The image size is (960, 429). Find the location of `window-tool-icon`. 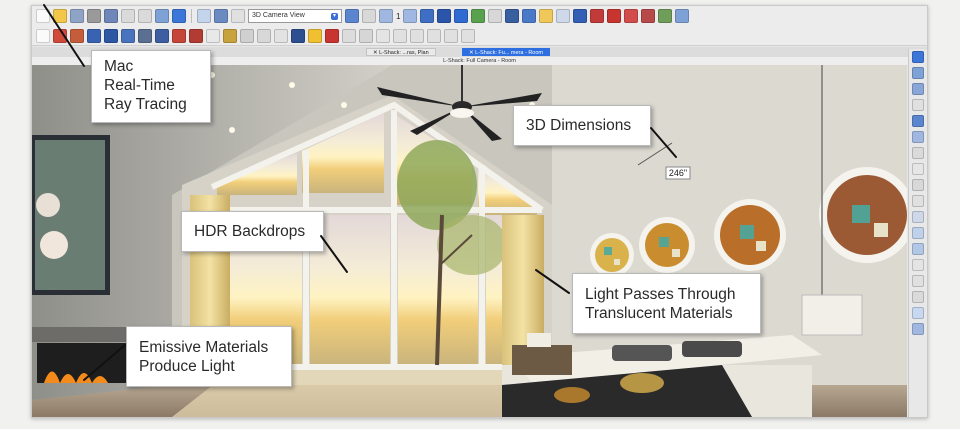

window-tool-icon is located at coordinates (128, 35).